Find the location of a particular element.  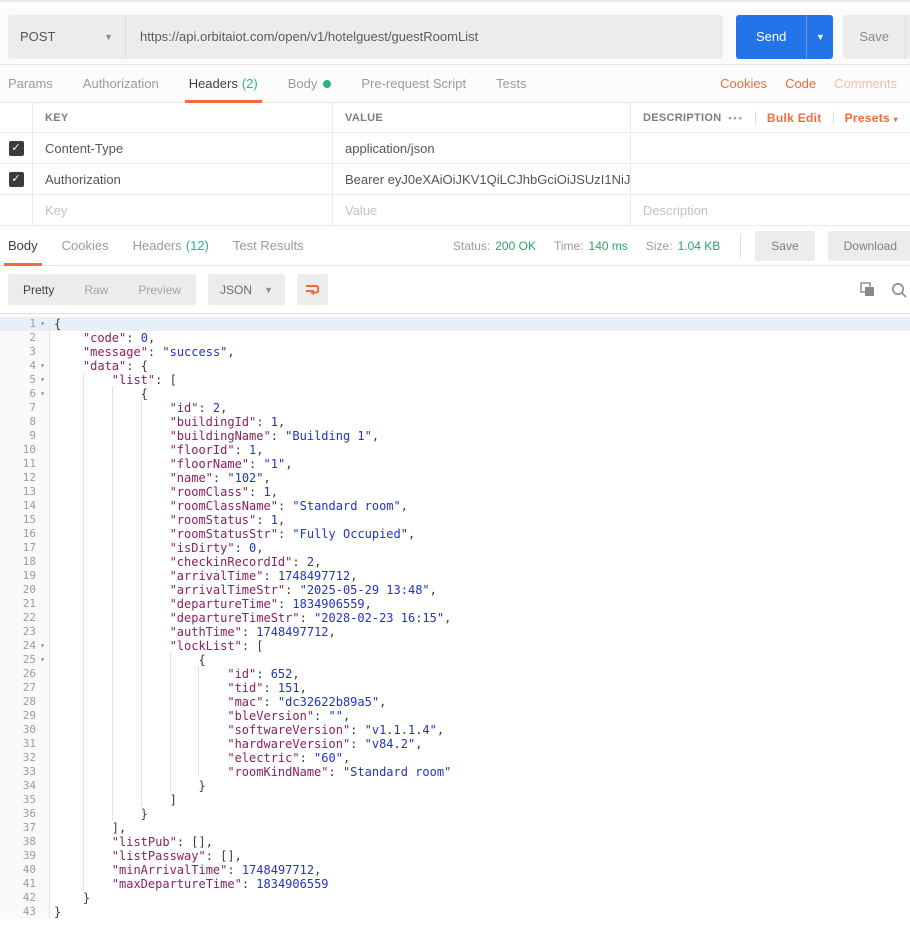

code-line: 10 "floorId": 1, is located at coordinates (455, 450).